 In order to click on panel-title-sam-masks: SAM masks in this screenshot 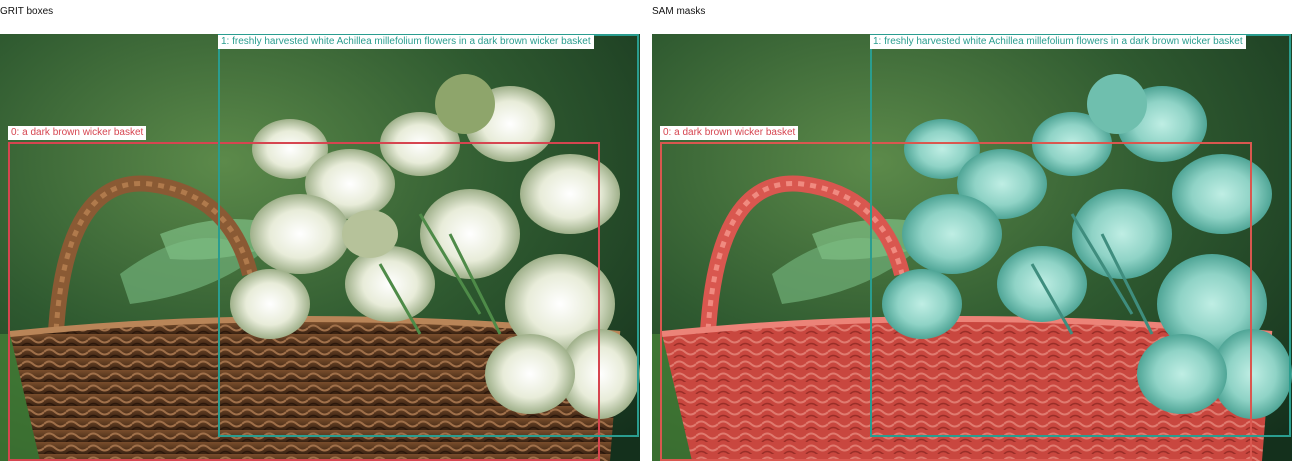, I will do `click(679, 11)`.